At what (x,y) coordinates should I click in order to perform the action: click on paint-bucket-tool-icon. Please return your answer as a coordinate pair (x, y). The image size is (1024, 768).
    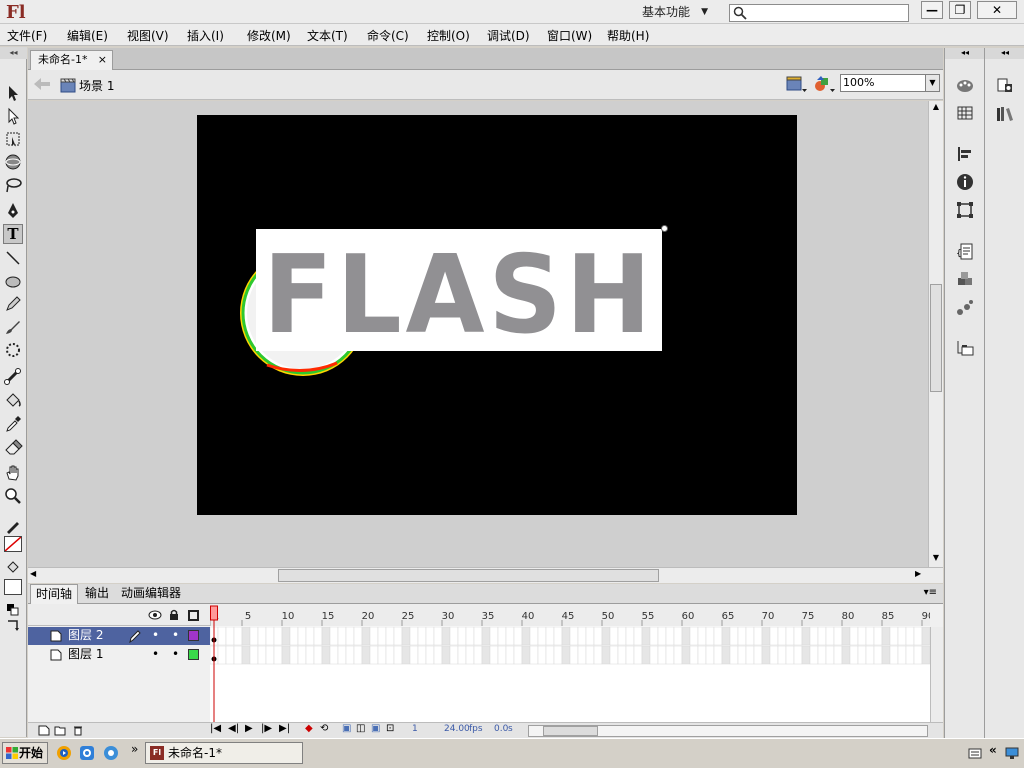
    Looking at the image, I should click on (13, 401).